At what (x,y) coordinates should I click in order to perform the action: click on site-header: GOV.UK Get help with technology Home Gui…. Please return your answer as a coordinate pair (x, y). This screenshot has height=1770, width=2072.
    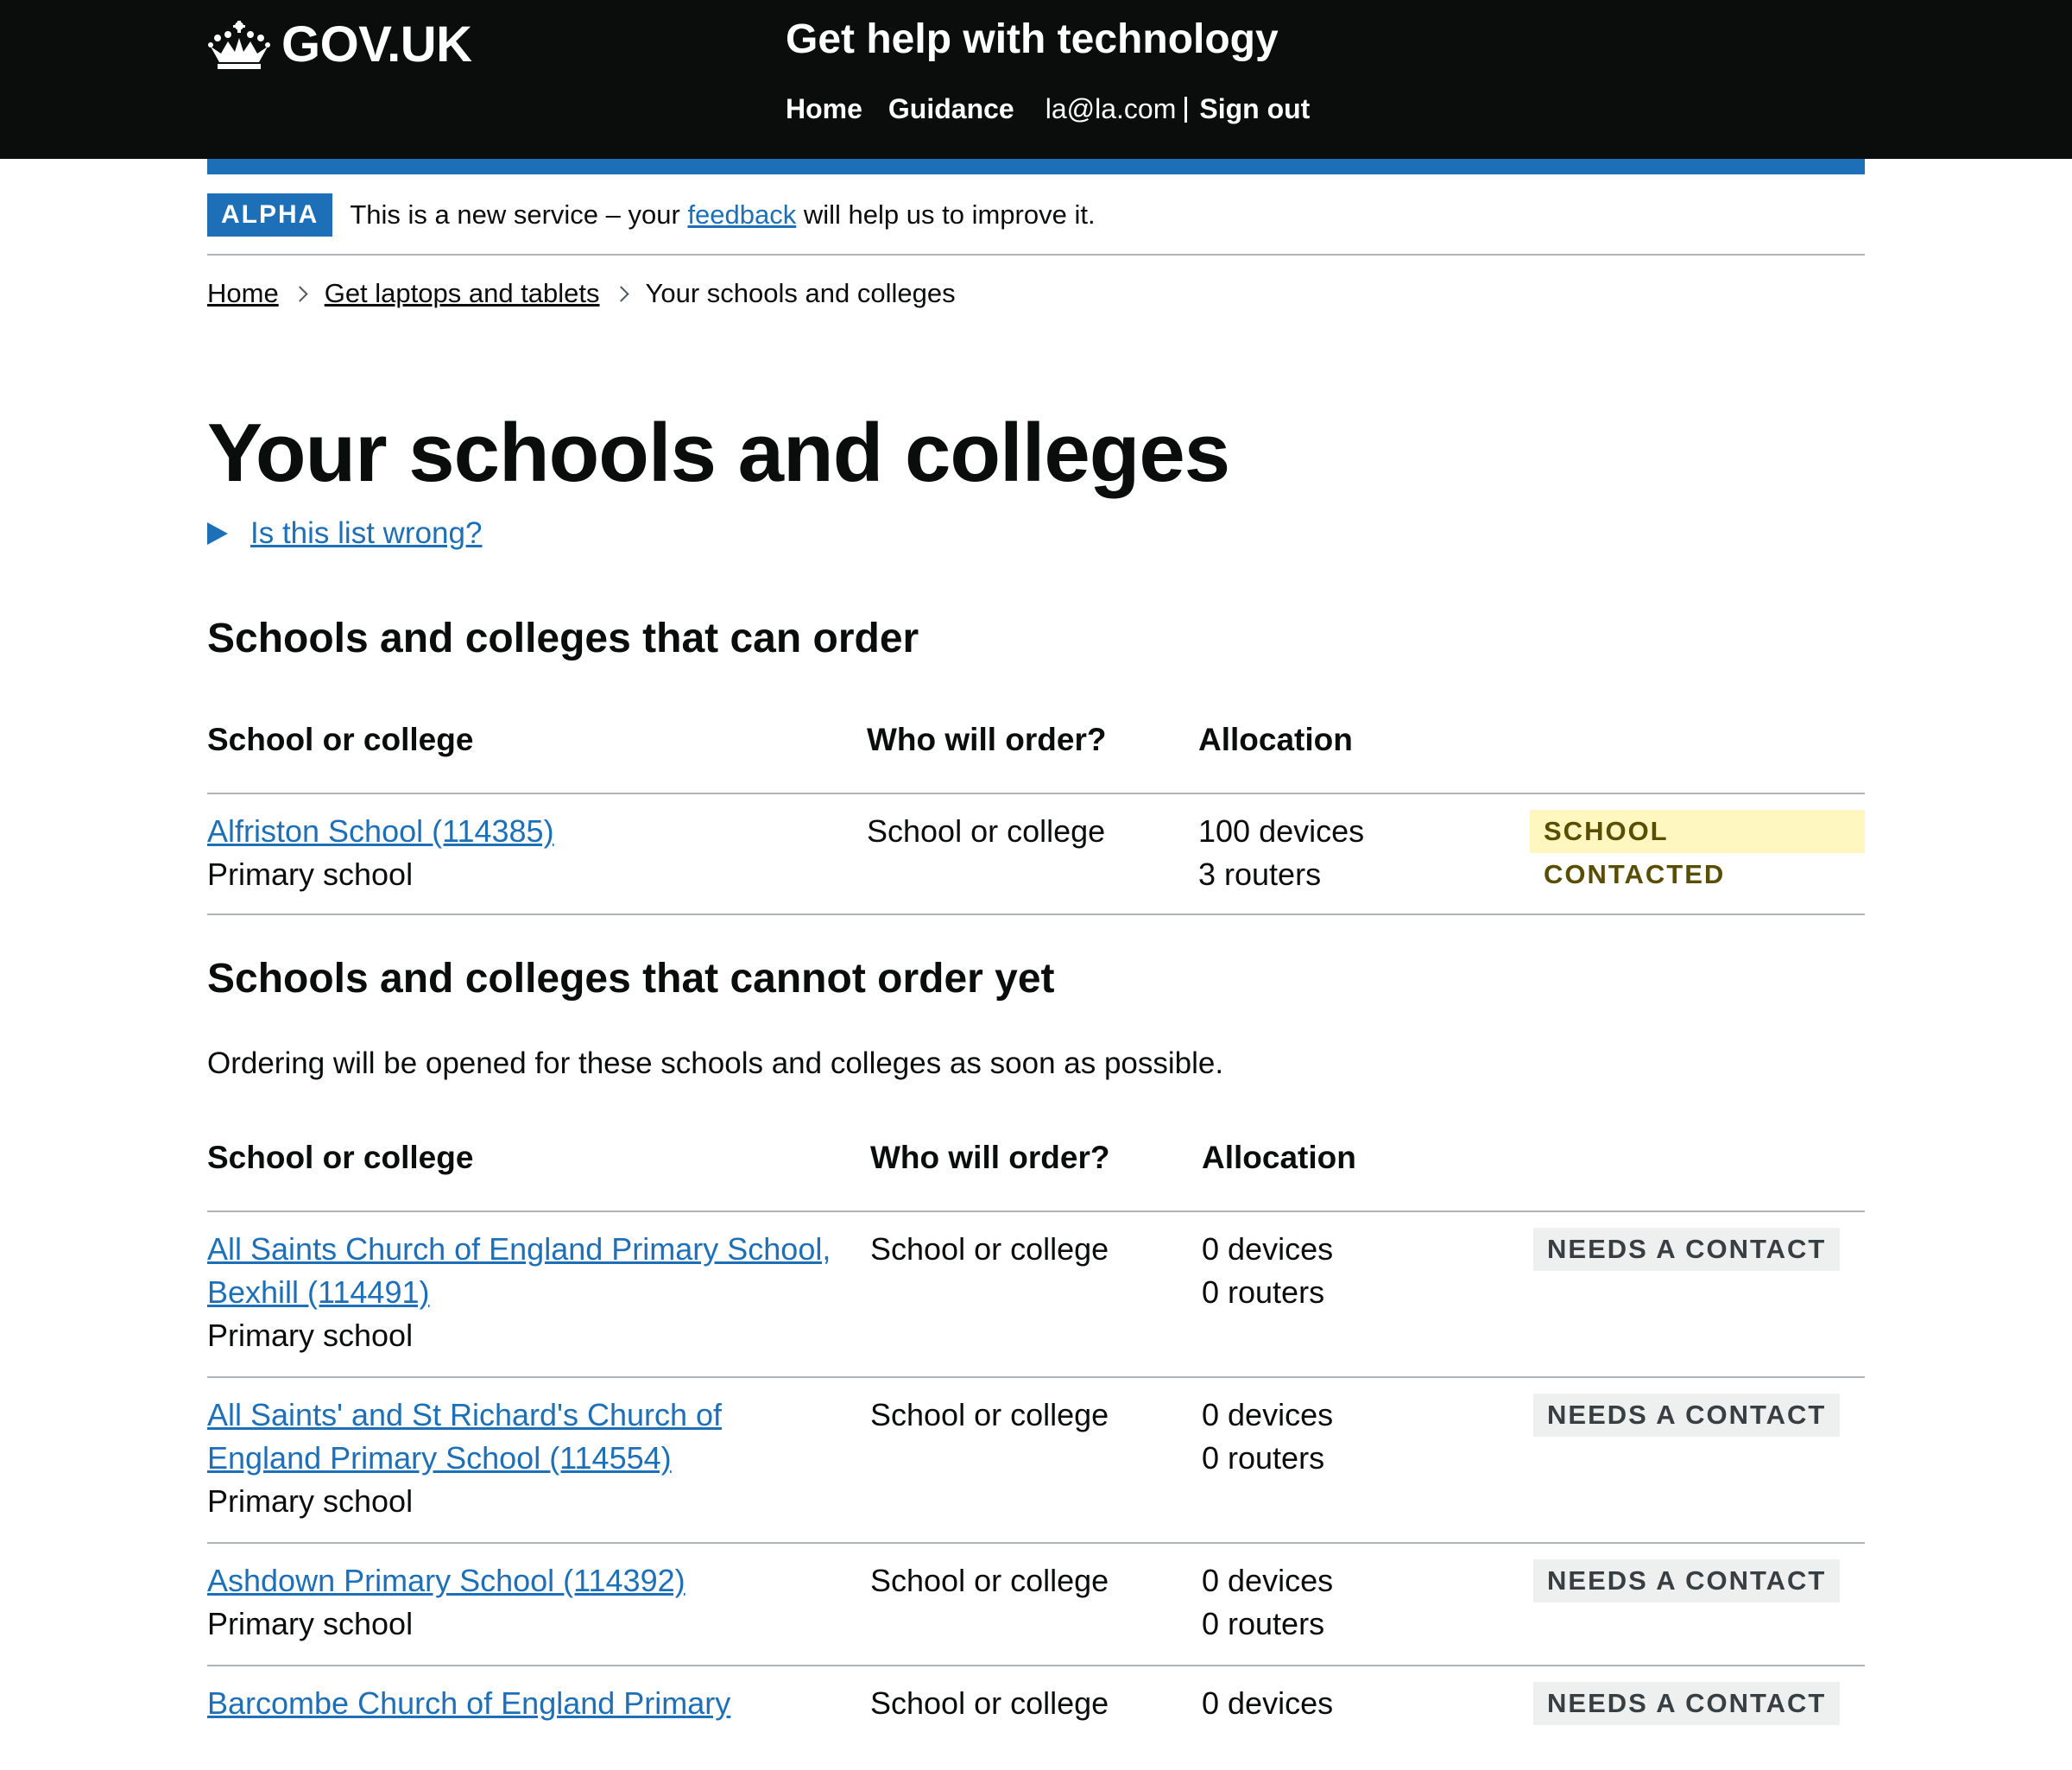
    Looking at the image, I should click on (1036, 80).